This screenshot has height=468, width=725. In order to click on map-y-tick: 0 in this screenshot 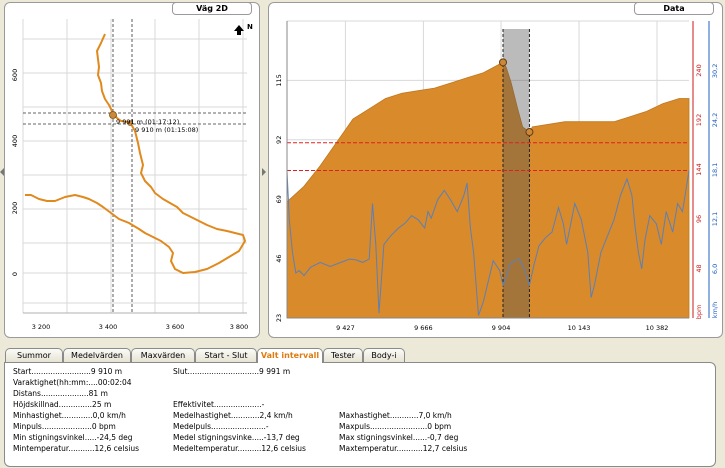, I will do `click(15, 274)`.